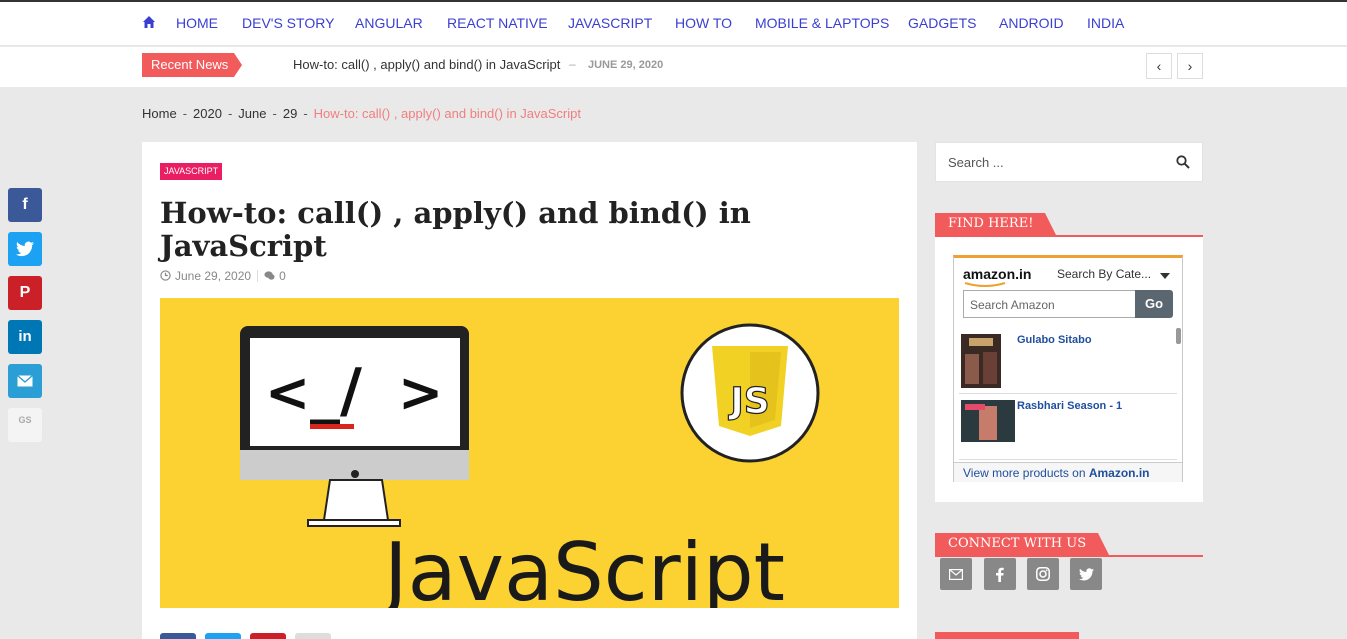 Image resolution: width=1347 pixels, height=639 pixels. What do you see at coordinates (1105, 23) in the screenshot?
I see `nav-item-india: INDIA` at bounding box center [1105, 23].